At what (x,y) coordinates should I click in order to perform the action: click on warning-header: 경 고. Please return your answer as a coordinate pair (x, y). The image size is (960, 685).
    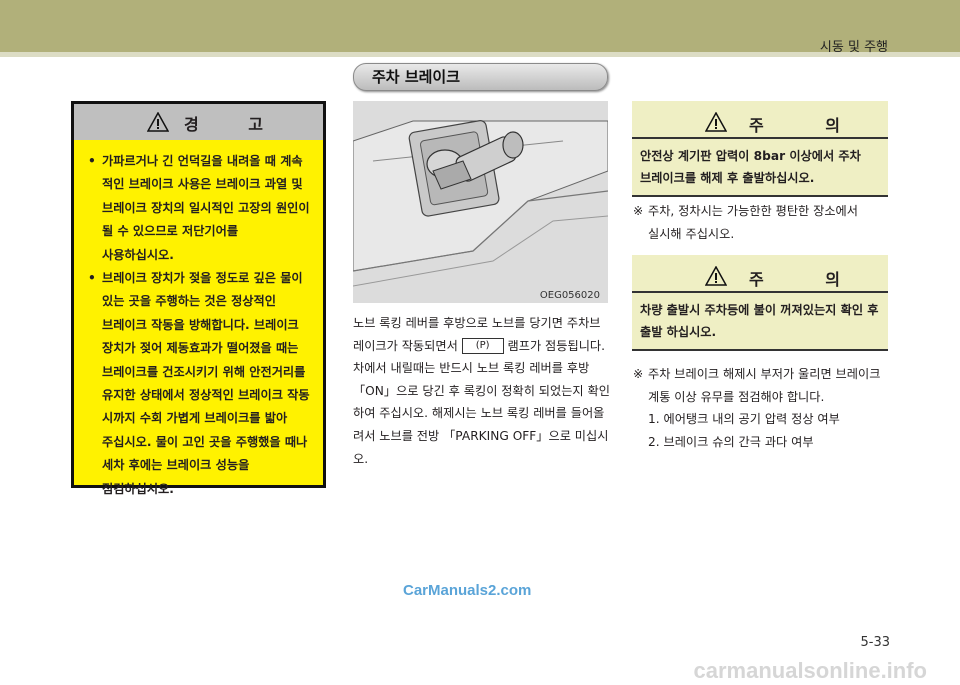
    Looking at the image, I should click on (198, 122).